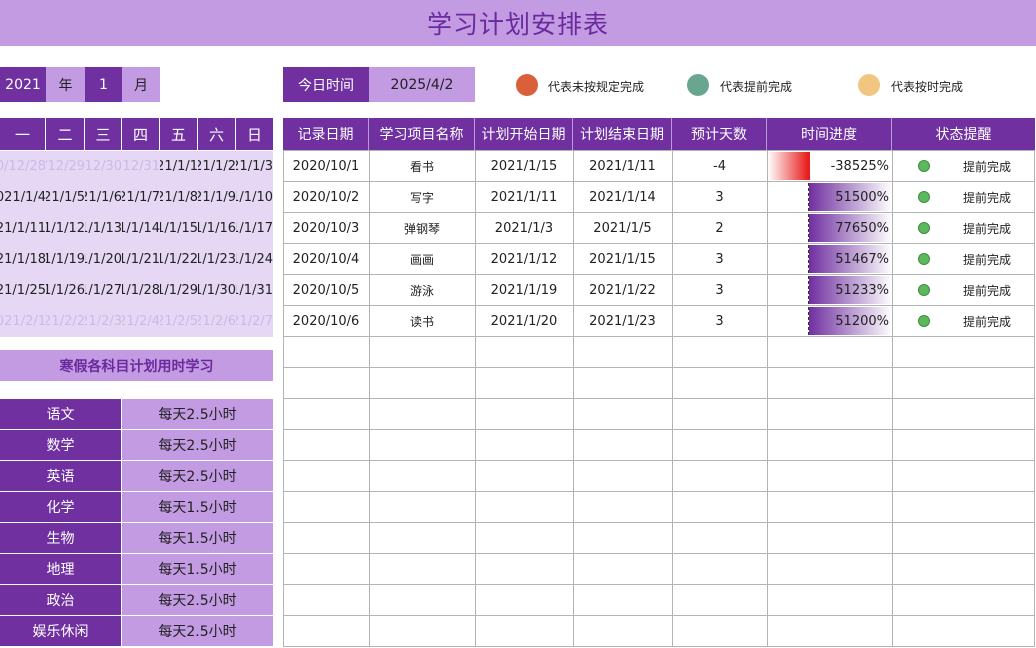  Describe the element at coordinates (103, 84) in the screenshot. I see `month-selector: 1` at that location.